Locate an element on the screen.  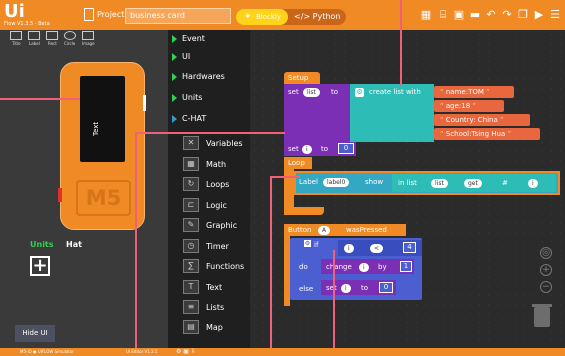
tool-label: Rect is located at coordinates (52, 43).